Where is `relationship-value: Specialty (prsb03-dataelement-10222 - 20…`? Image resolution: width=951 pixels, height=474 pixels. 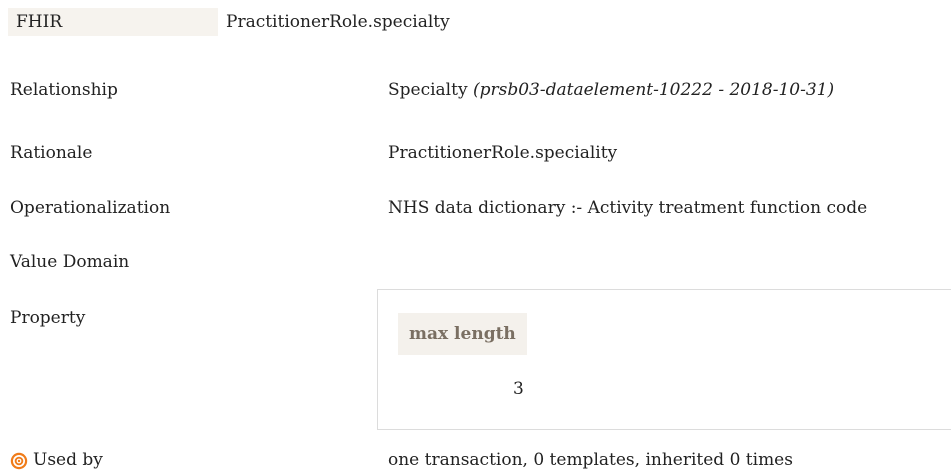
relationship-value: Specialty (prsb03-dataelement-10222 - 20… is located at coordinates (611, 90).